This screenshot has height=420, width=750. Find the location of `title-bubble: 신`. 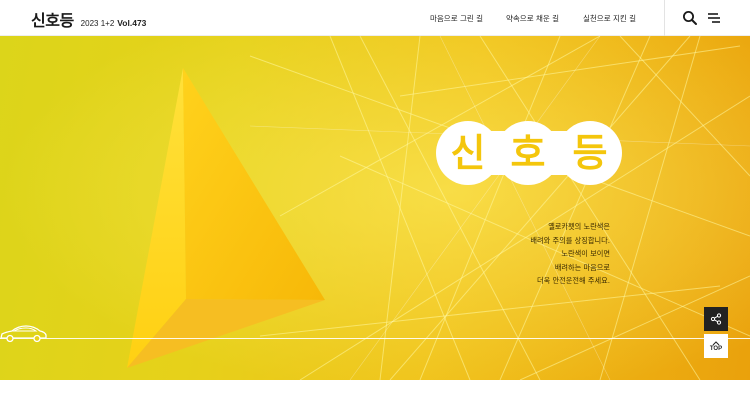

title-bubble: 신 is located at coordinates (468, 153).